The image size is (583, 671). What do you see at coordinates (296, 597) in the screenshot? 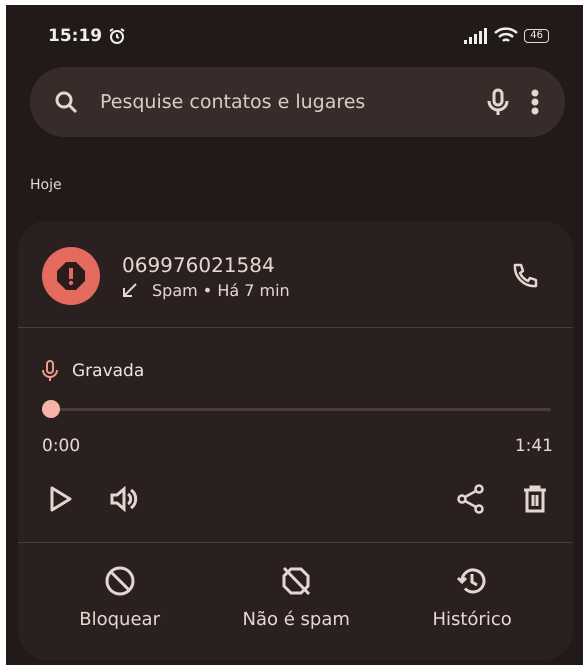
I see `action-button: Não é spam` at bounding box center [296, 597].